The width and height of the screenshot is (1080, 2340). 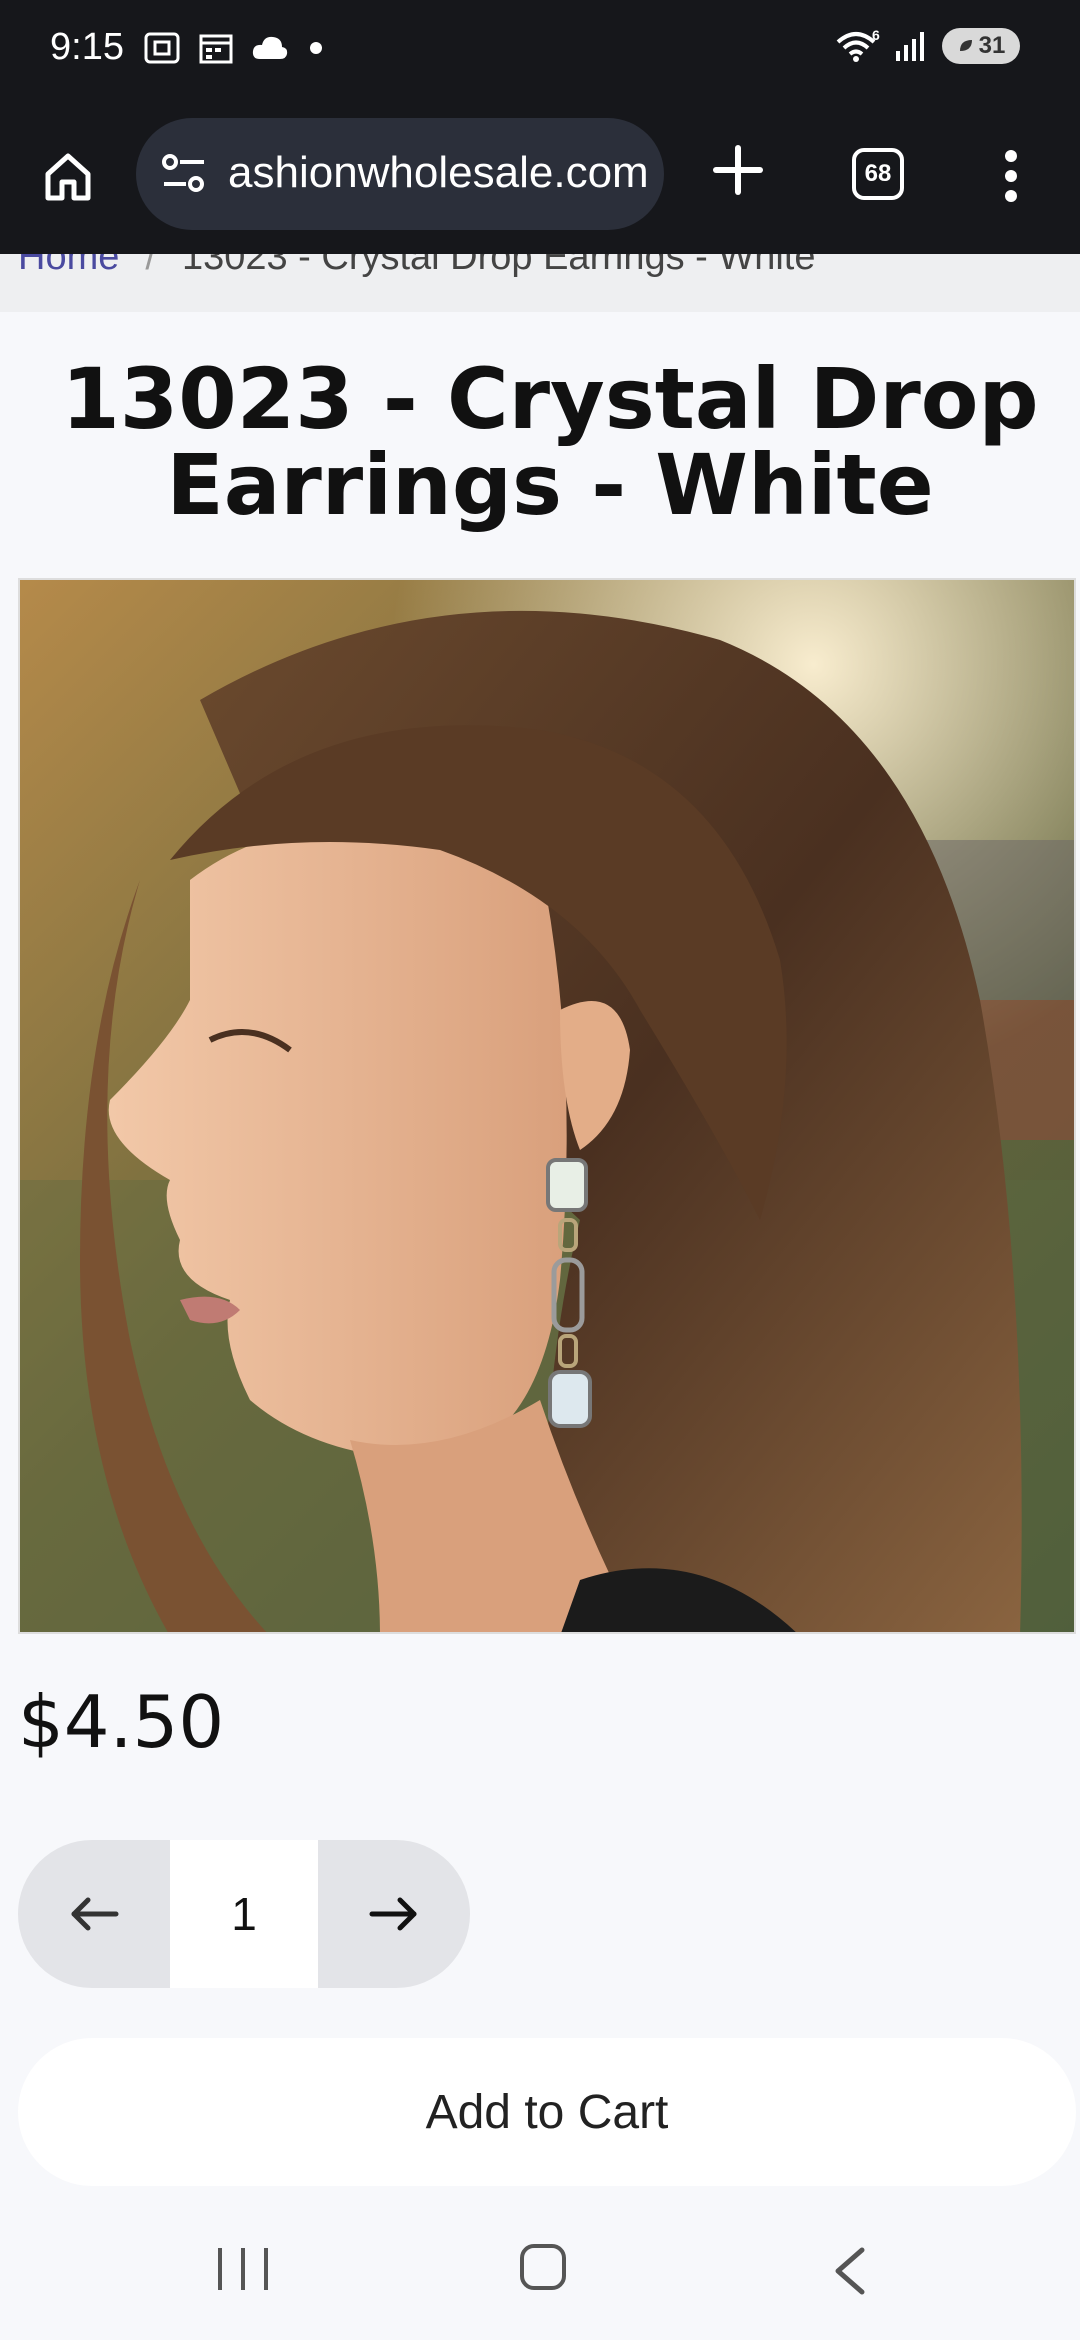 What do you see at coordinates (543, 2267) in the screenshot?
I see `home-circle-icon` at bounding box center [543, 2267].